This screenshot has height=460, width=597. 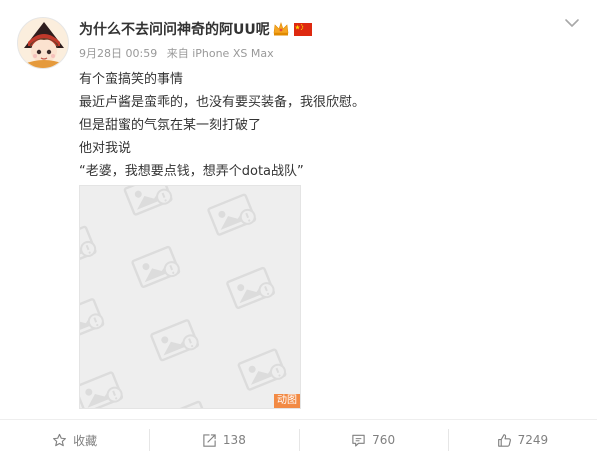 I want to click on post-meta: 9月28日 00:59 来自 iPhone XS Max, so click(x=176, y=53).